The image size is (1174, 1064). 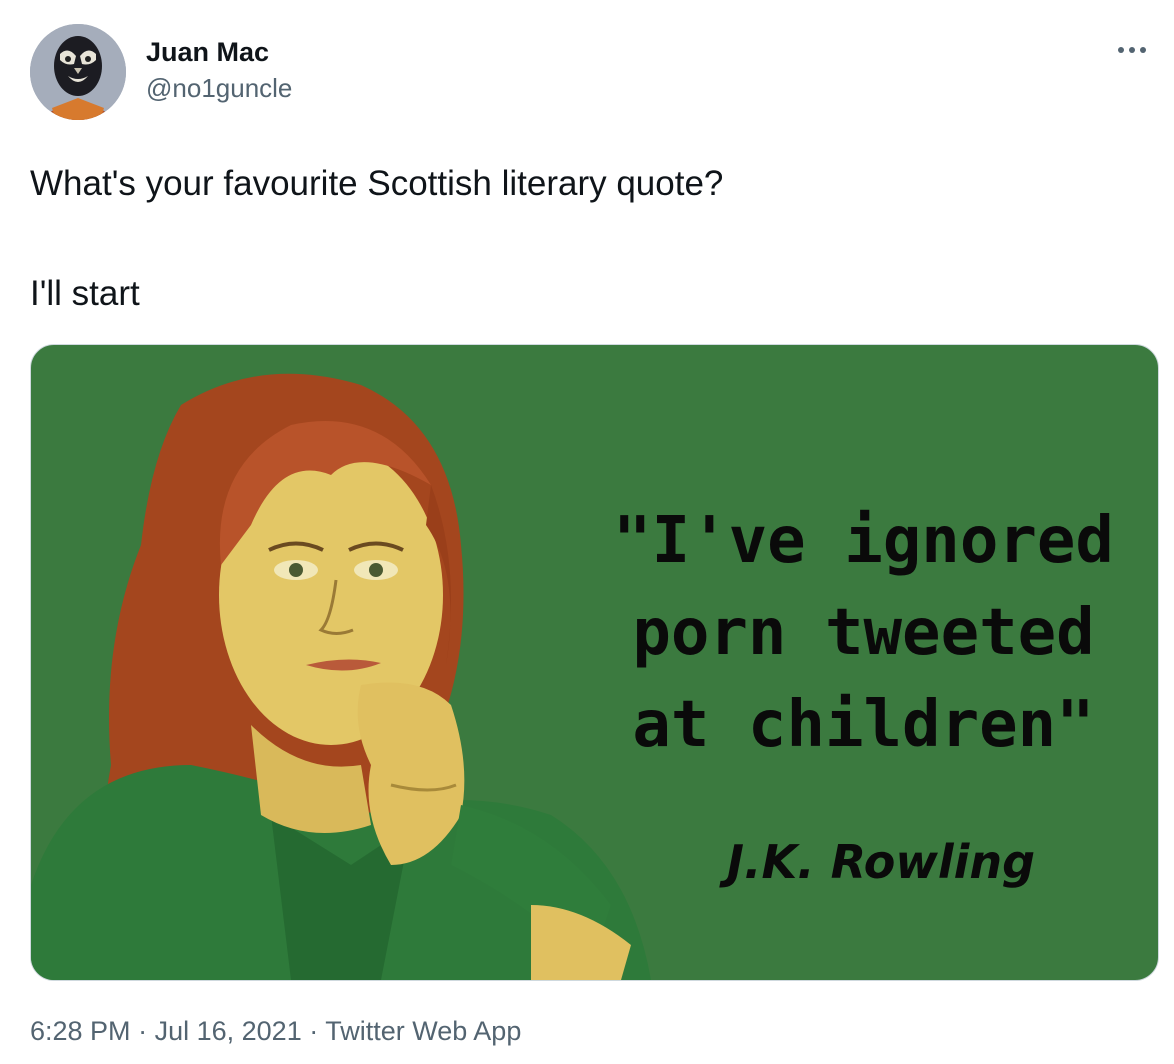 I want to click on avatar, so click(x=78, y=72).